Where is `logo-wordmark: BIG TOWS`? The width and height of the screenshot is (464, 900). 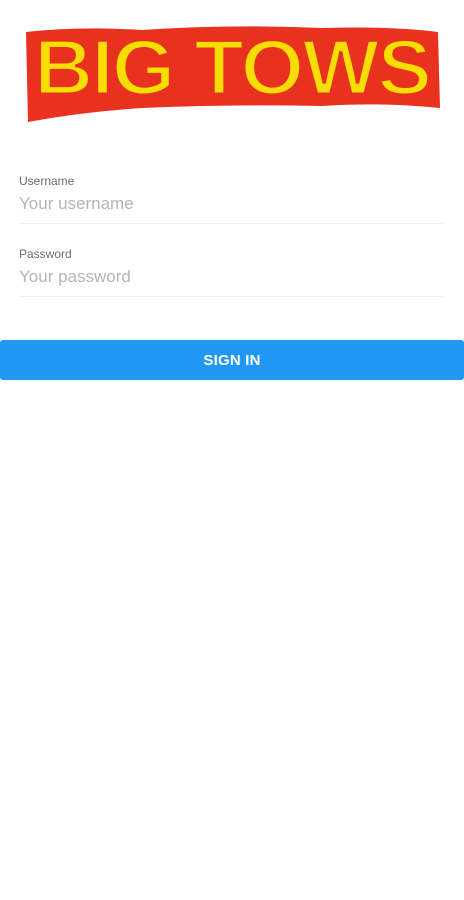 logo-wordmark: BIG TOWS is located at coordinates (232, 67).